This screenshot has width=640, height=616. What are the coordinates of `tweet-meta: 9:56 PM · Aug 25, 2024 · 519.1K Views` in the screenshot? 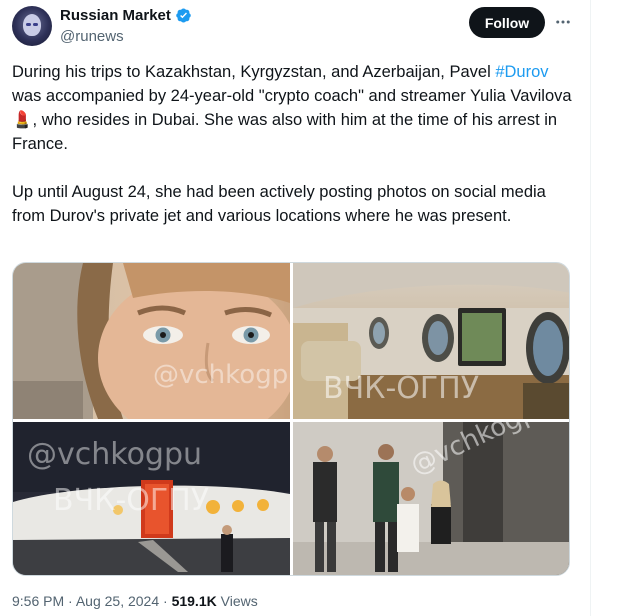 It's located at (135, 601).